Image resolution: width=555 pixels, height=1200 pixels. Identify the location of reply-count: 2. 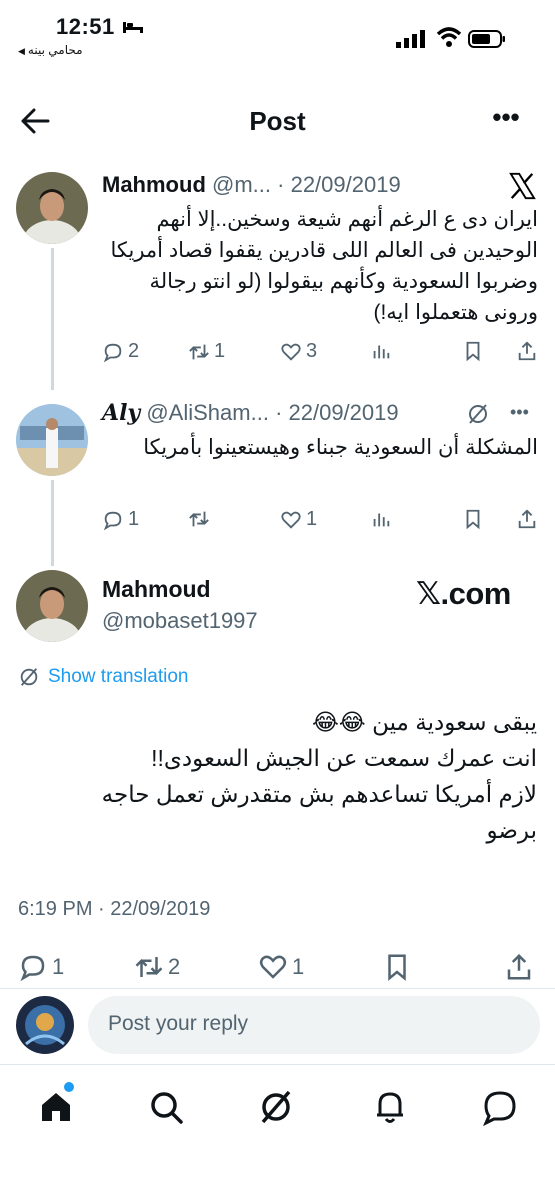
(134, 351).